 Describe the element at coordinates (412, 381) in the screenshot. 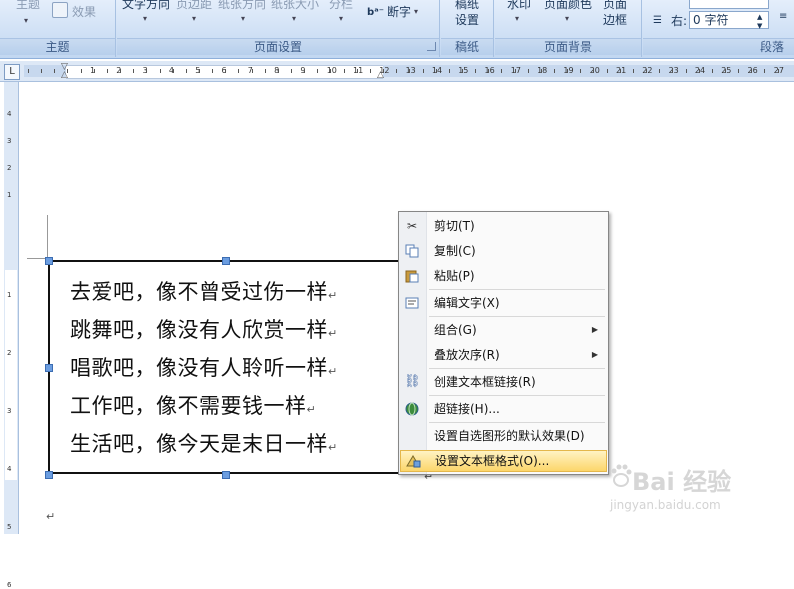

I see `link-icon: ⛓` at that location.